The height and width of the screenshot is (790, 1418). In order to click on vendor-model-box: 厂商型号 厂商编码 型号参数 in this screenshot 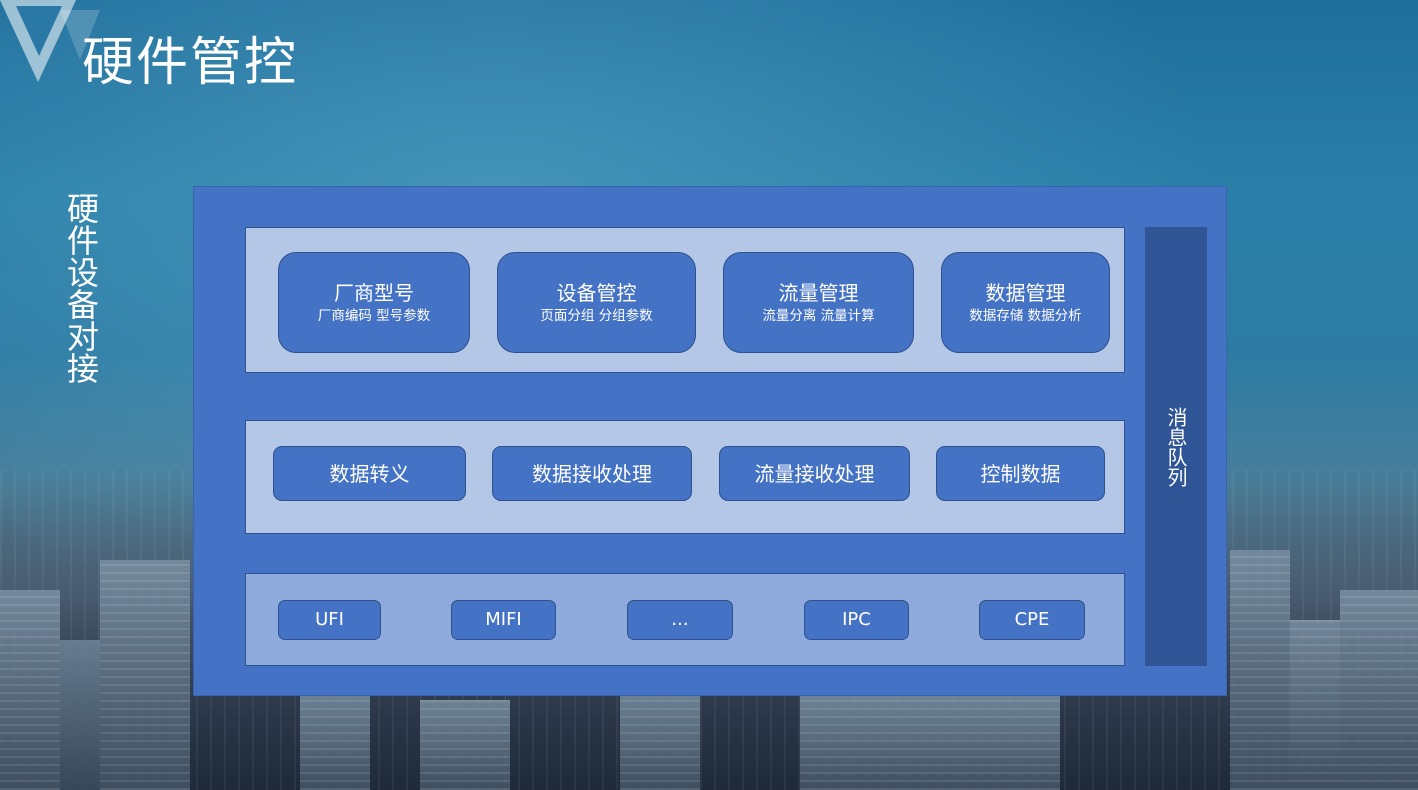, I will do `click(374, 302)`.